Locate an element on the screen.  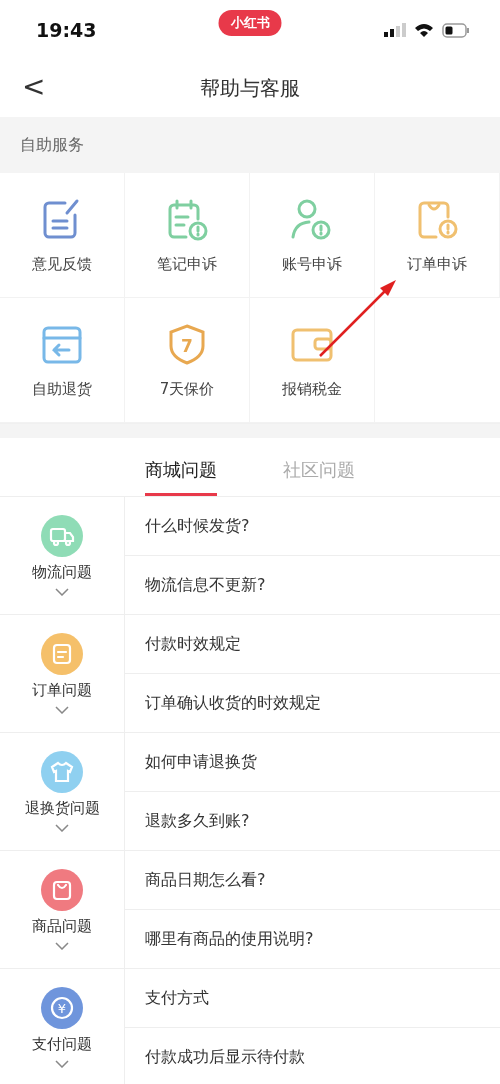
service-tile: 账号申诉 is located at coordinates (312, 235).